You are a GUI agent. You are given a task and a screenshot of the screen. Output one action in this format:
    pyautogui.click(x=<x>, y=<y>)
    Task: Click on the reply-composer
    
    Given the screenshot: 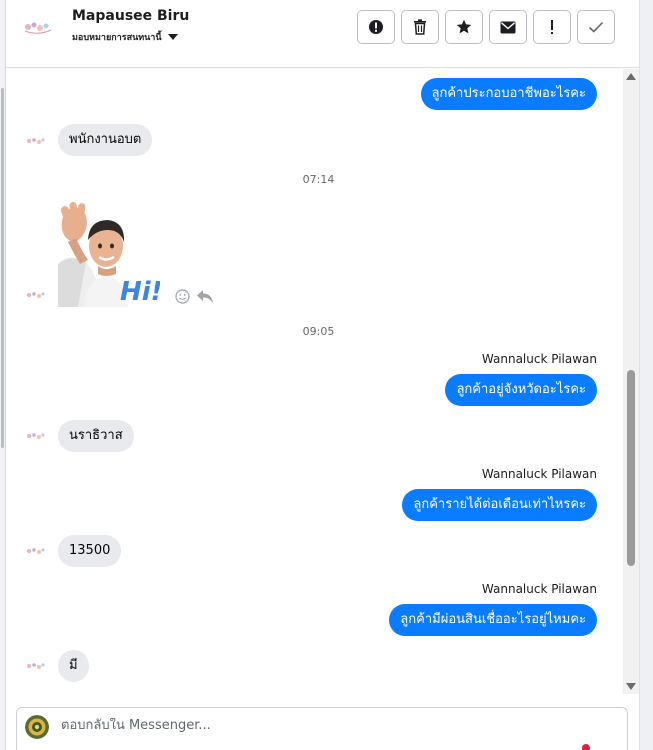 What is the action you would take?
    pyautogui.click(x=322, y=728)
    